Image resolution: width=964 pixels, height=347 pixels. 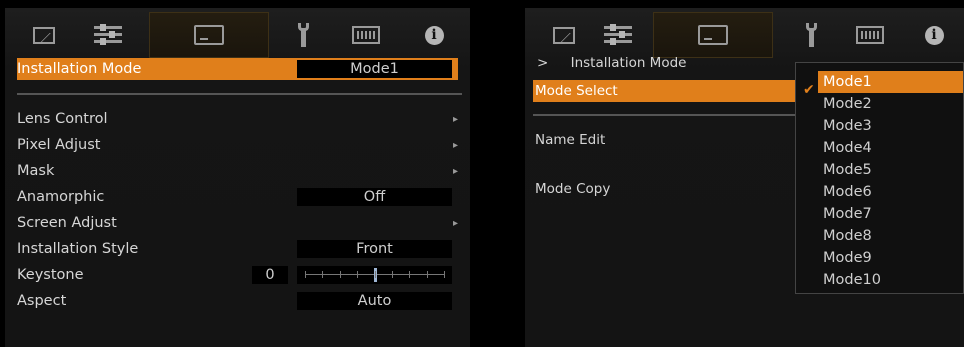 What do you see at coordinates (67, 223) in the screenshot?
I see `screen-adjust-item: Screen Adjust` at bounding box center [67, 223].